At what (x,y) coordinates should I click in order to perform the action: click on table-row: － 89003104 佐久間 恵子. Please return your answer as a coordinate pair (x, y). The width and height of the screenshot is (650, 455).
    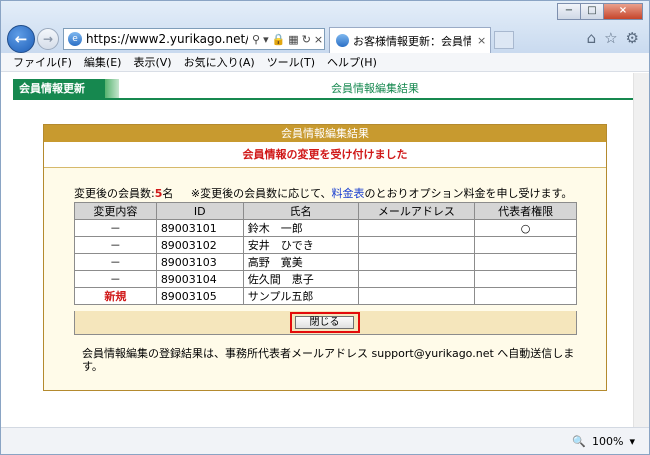
    Looking at the image, I should click on (325, 279).